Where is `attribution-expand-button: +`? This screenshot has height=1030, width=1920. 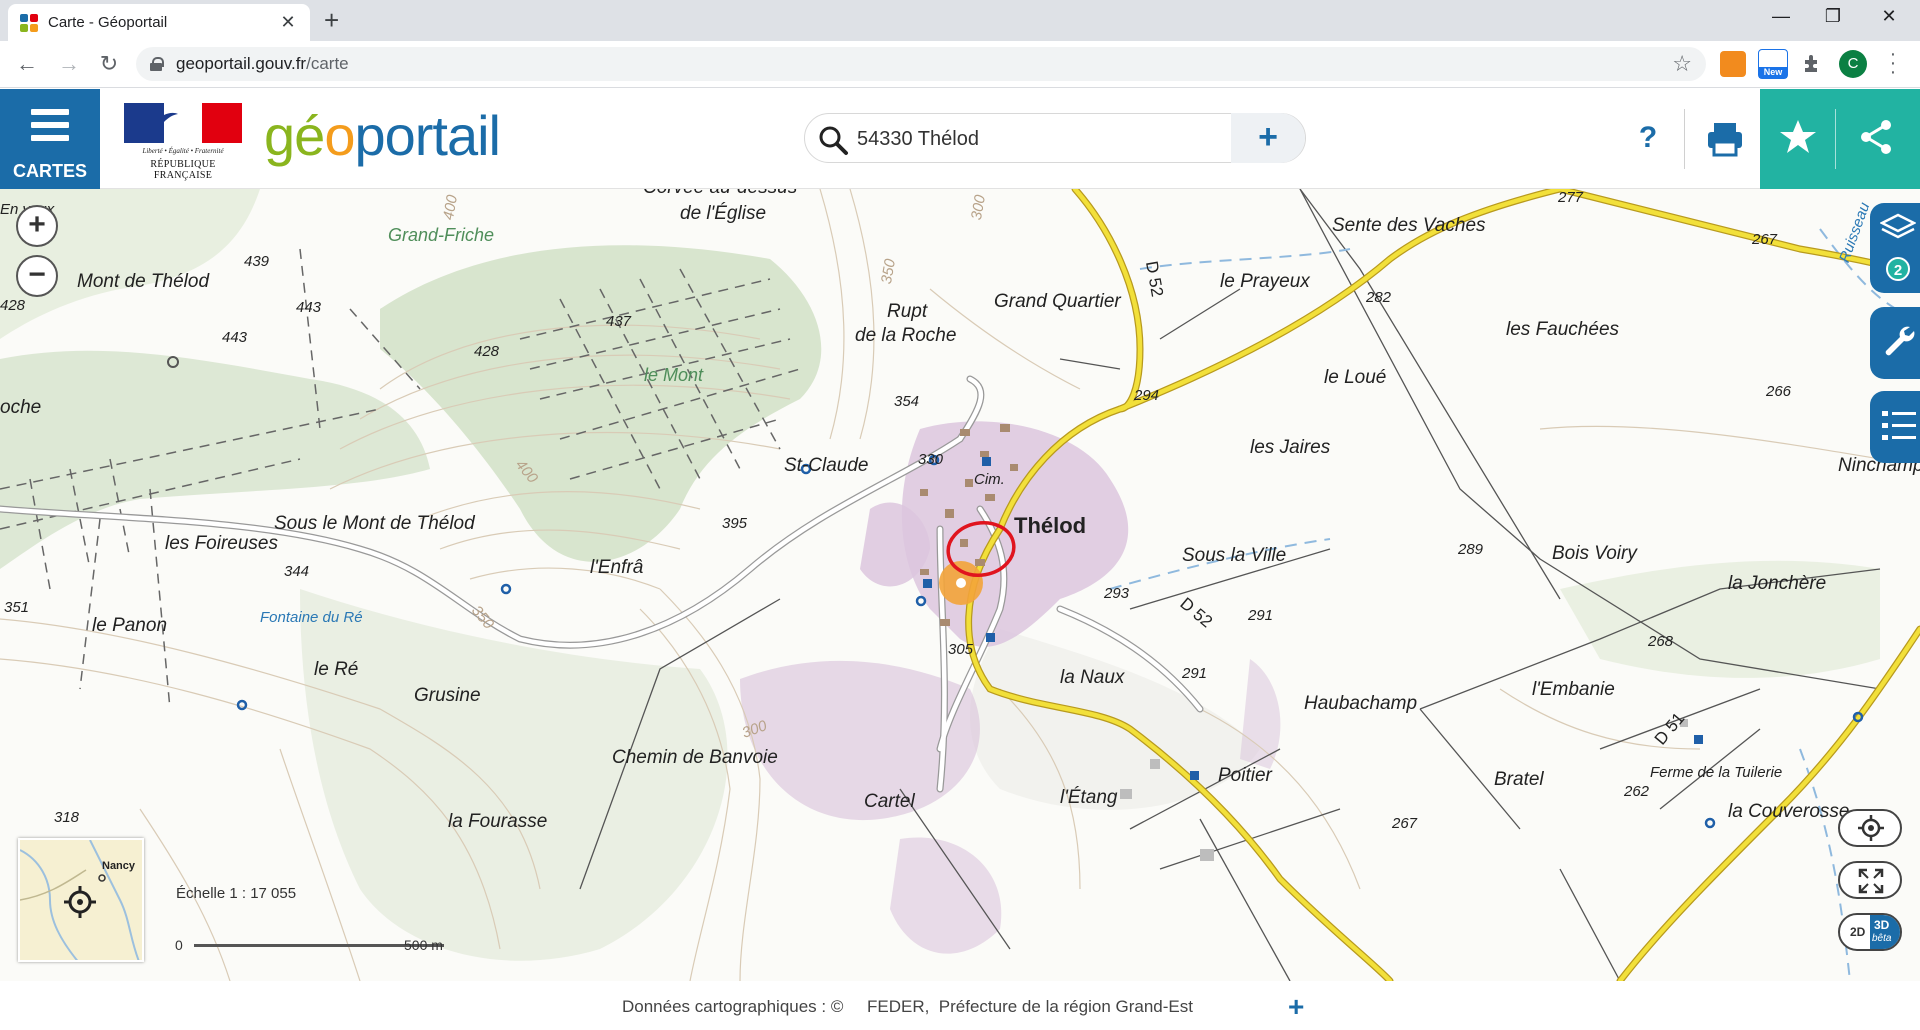 attribution-expand-button: + is located at coordinates (1296, 1007).